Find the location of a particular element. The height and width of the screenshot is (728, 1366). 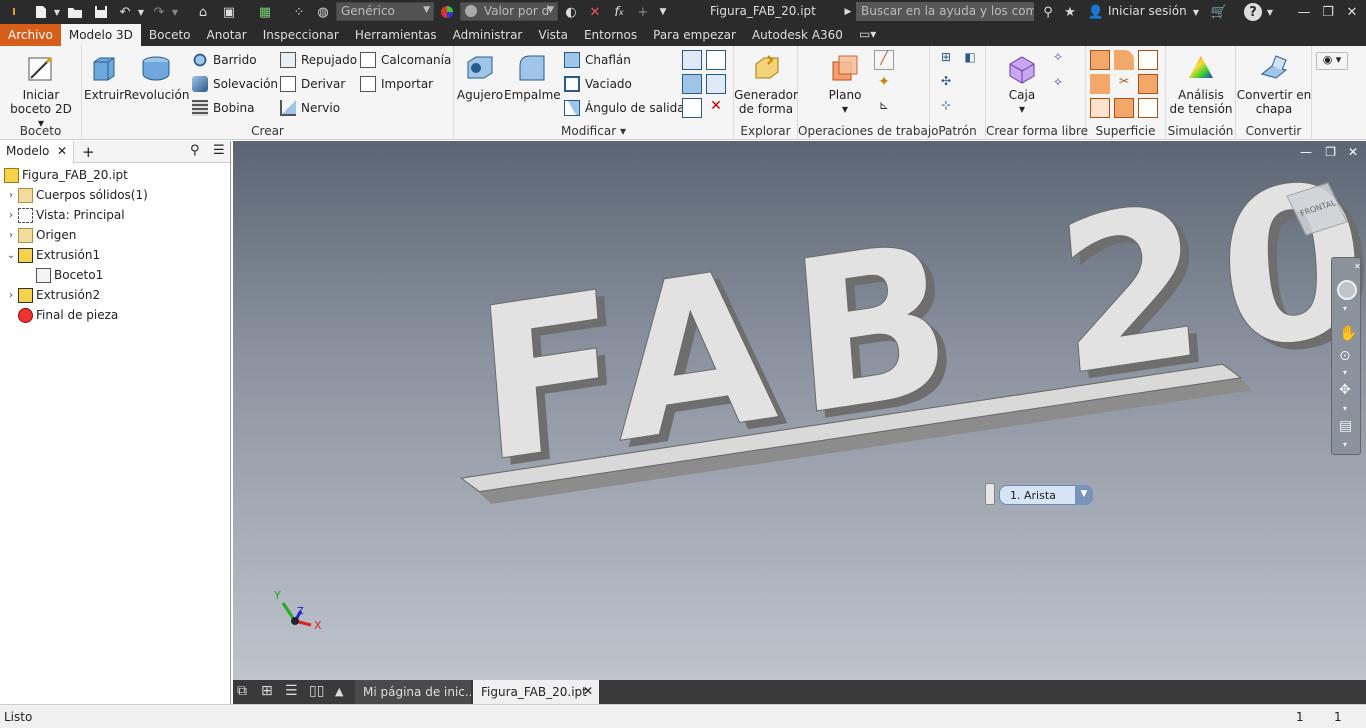

sculpt-icon is located at coordinates (1148, 60).